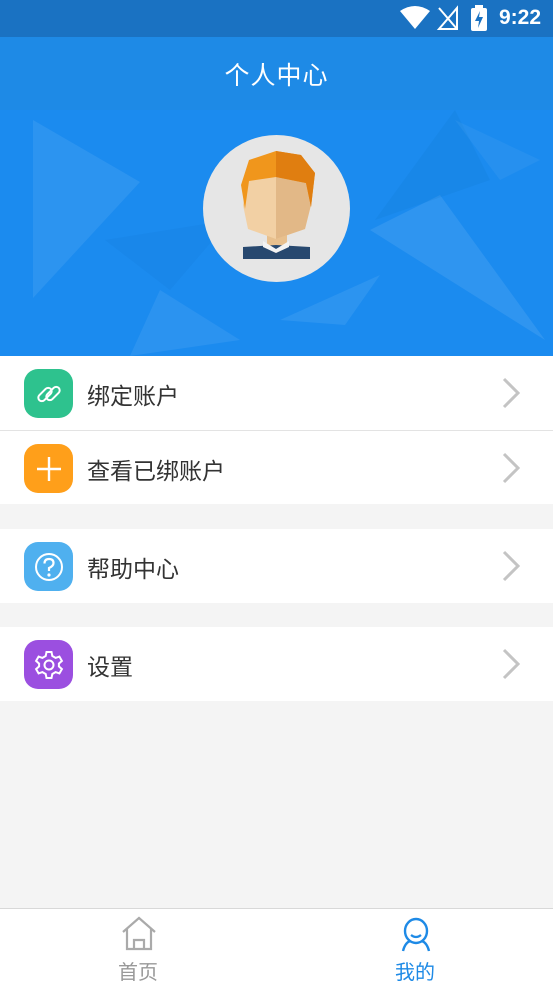 The width and height of the screenshot is (553, 983). I want to click on home-icon, so click(139, 936).